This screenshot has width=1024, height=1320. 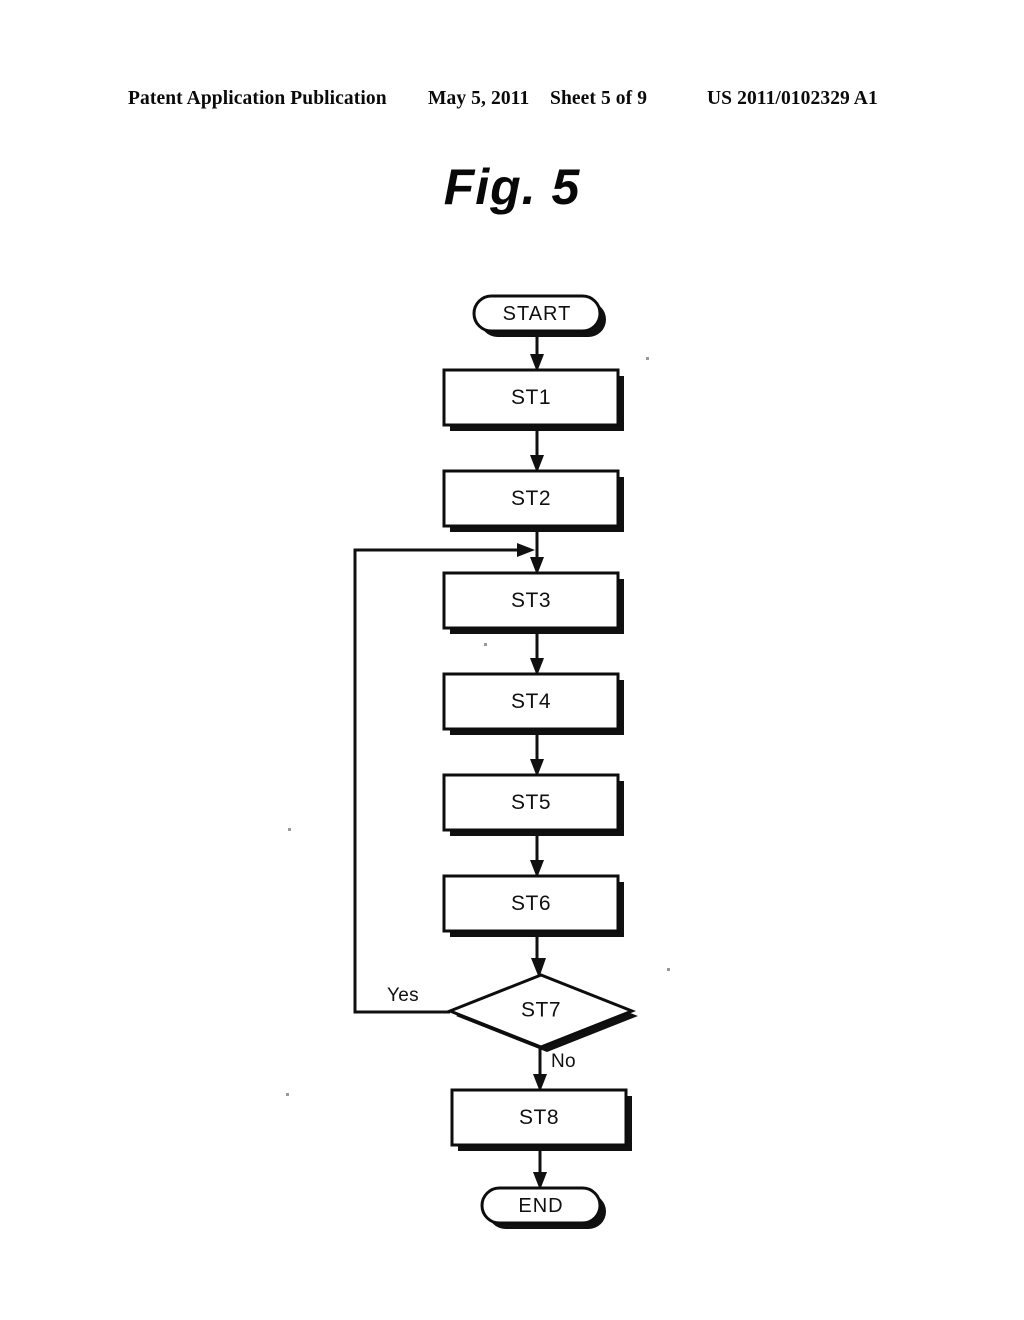 I want to click on node-st4-label: ST4, so click(x=531, y=701).